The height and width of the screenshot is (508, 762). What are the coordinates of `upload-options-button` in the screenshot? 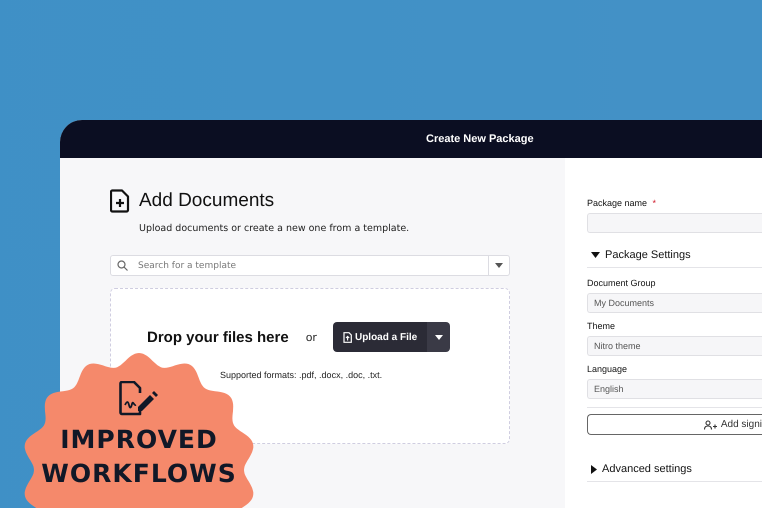 It's located at (438, 337).